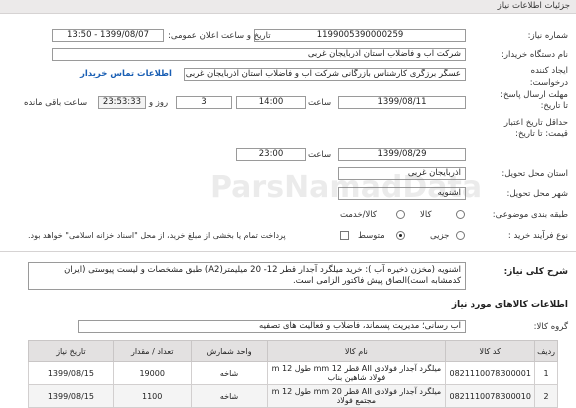  Describe the element at coordinates (360, 35) in the screenshot. I see `need-number-field: 1199005390000259` at that location.